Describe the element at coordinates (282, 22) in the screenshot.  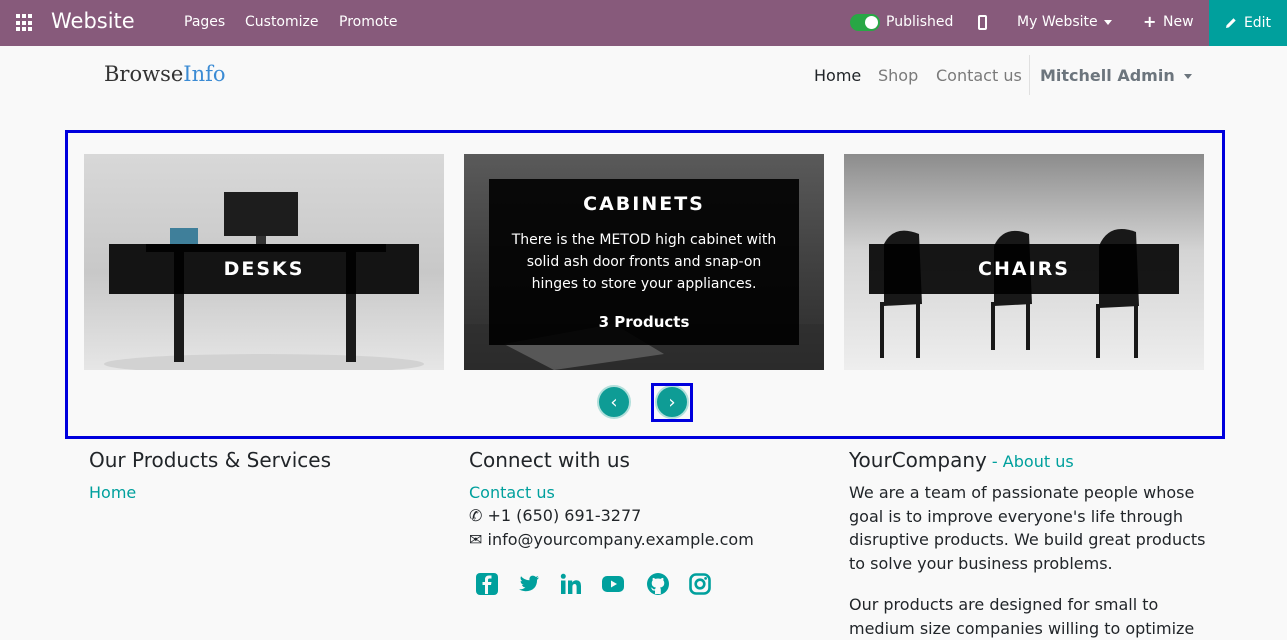
I see `menu-customize: Customize` at that location.